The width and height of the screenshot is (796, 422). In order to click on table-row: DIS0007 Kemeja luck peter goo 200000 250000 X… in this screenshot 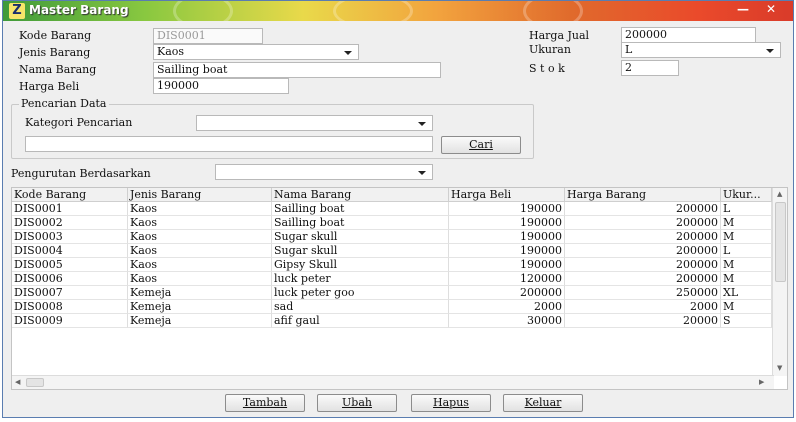, I will do `click(392, 293)`.